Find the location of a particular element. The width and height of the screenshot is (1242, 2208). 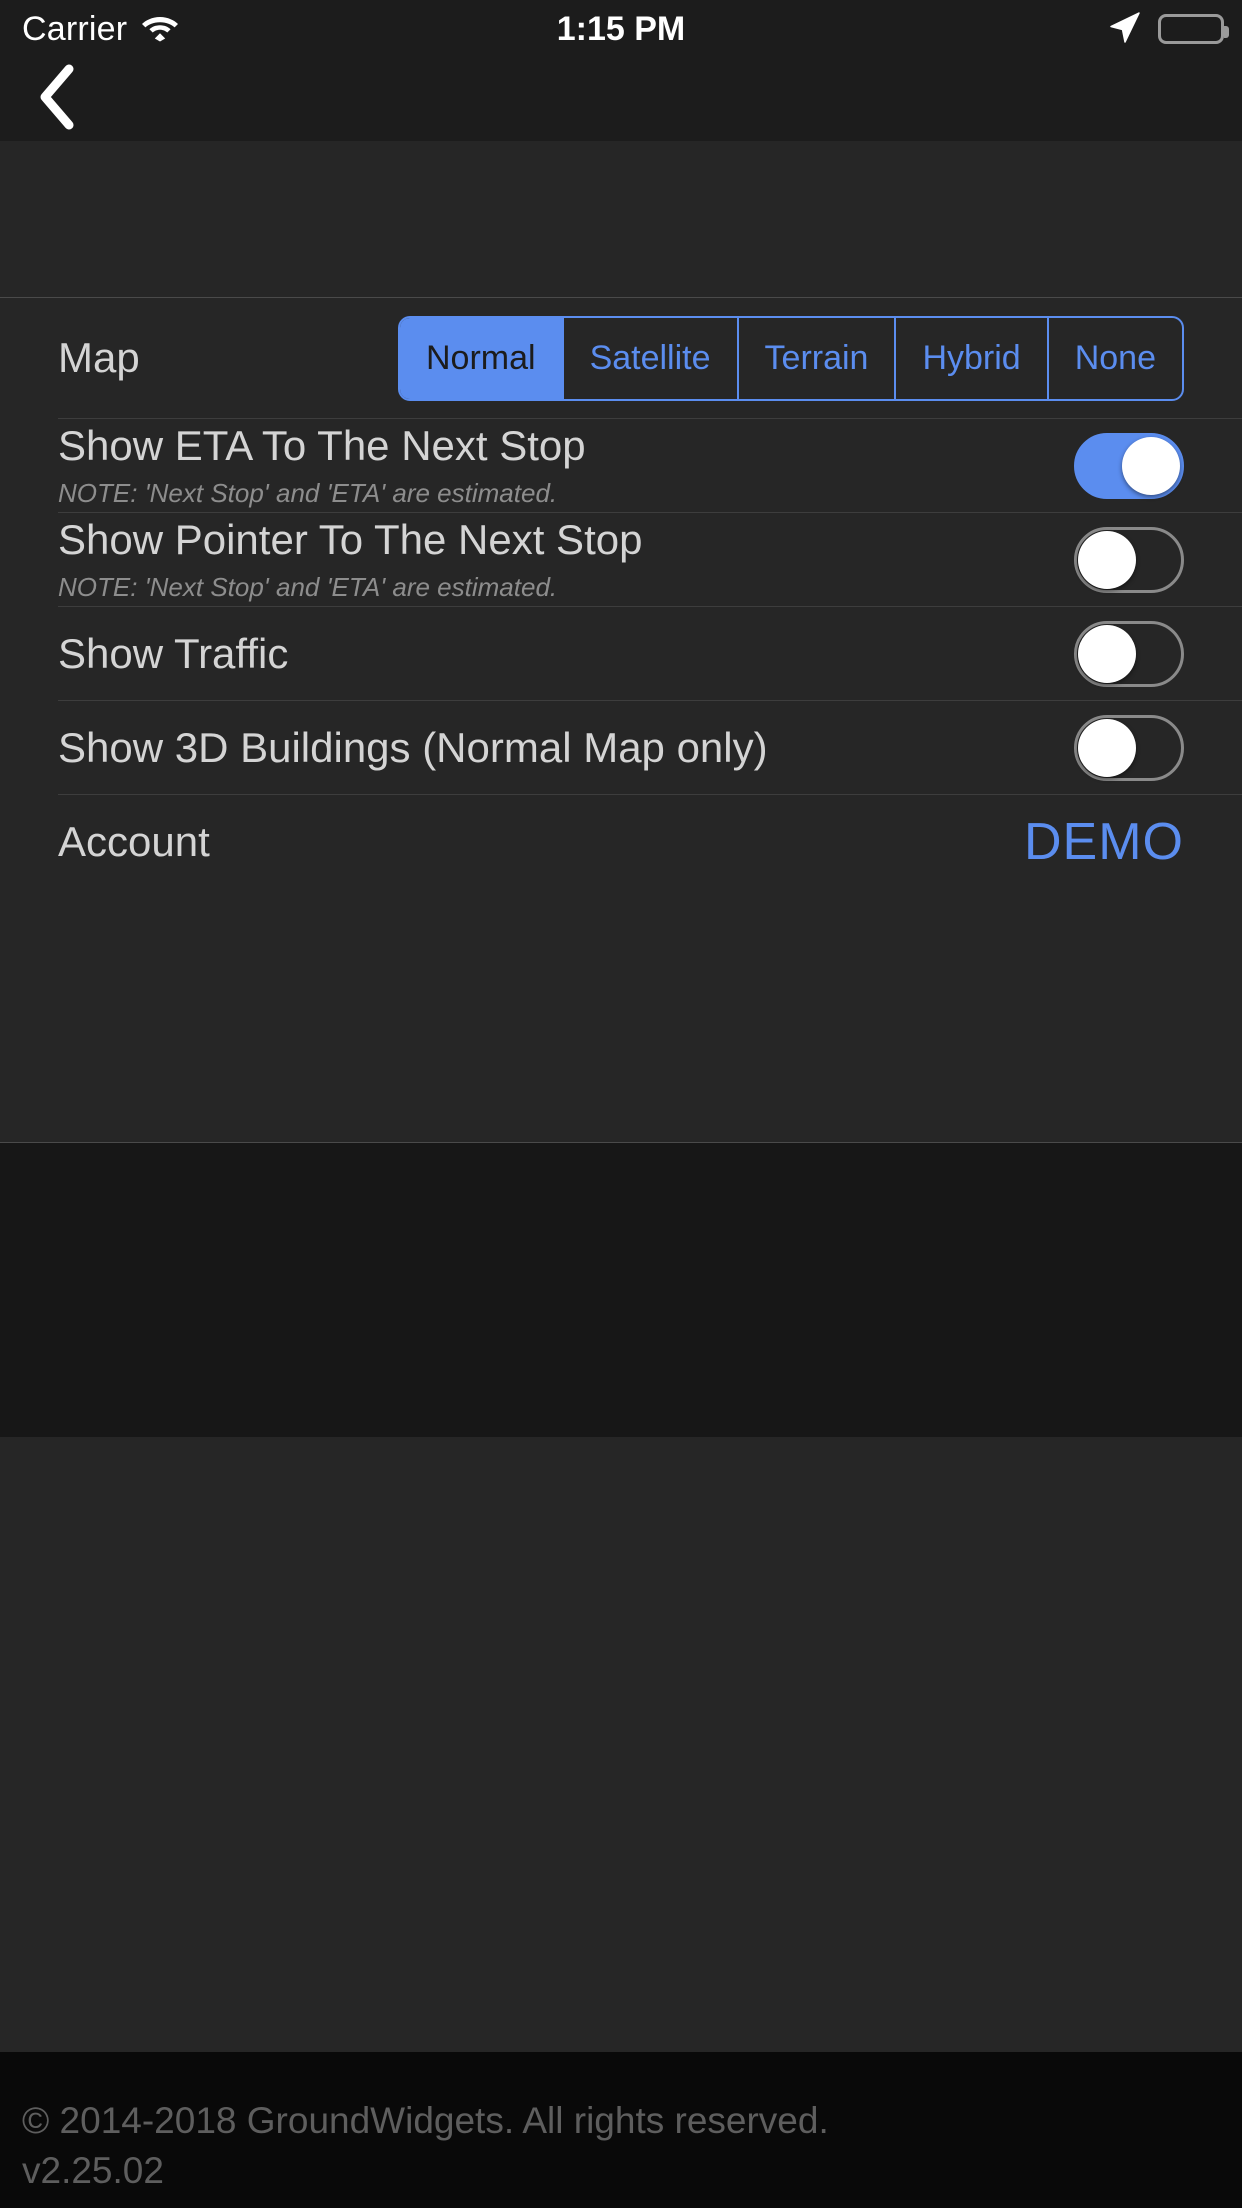

map-row-label-wrap: Map is located at coordinates (228, 358).